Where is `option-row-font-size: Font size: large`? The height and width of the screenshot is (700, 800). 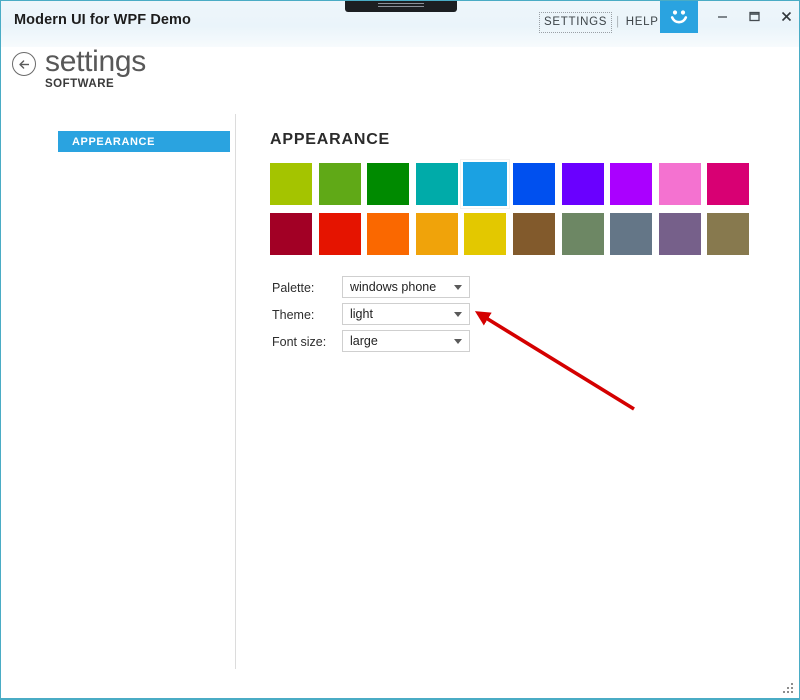 option-row-font-size: Font size: large is located at coordinates (435, 343).